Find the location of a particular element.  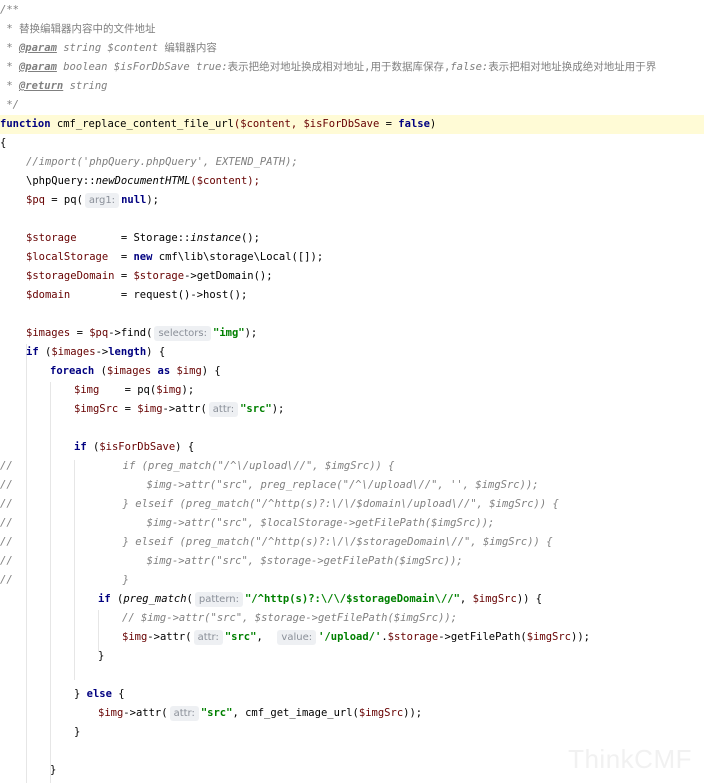

param-hint: value: is located at coordinates (297, 637).